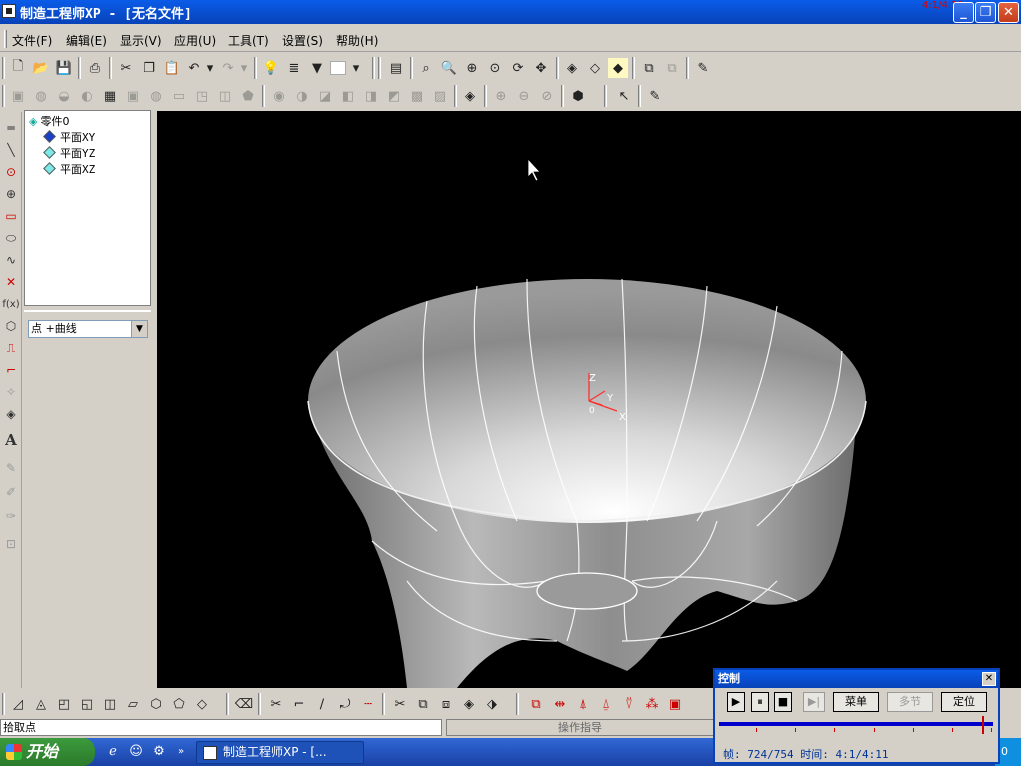 This screenshot has width=1021, height=766. I want to click on spline-icon: ∿, so click(11, 260).